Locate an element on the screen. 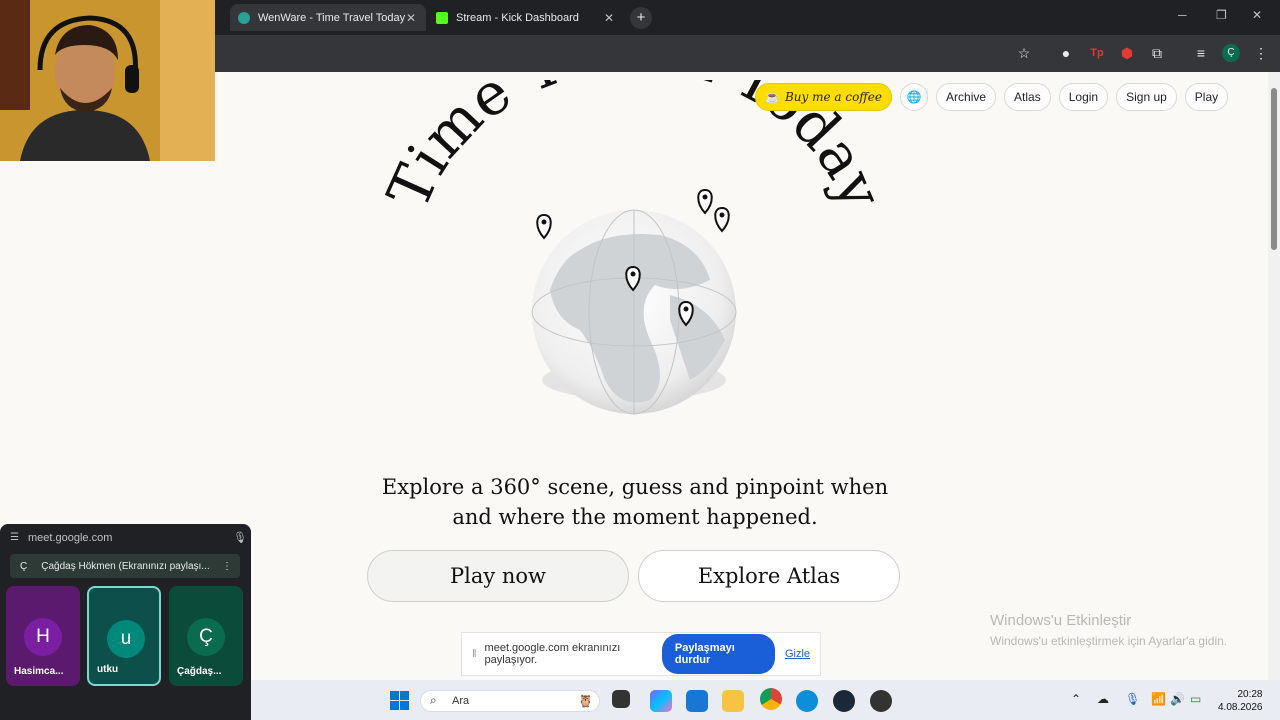  nav-atlas-link: Atlas is located at coordinates (1027, 97).